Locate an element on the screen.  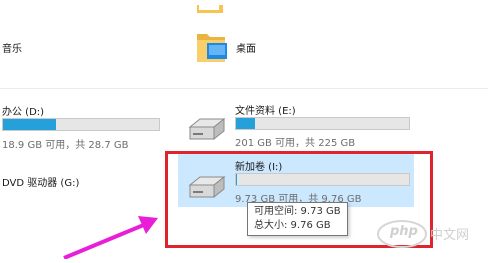
drive-e-usage-bar is located at coordinates (322, 123).